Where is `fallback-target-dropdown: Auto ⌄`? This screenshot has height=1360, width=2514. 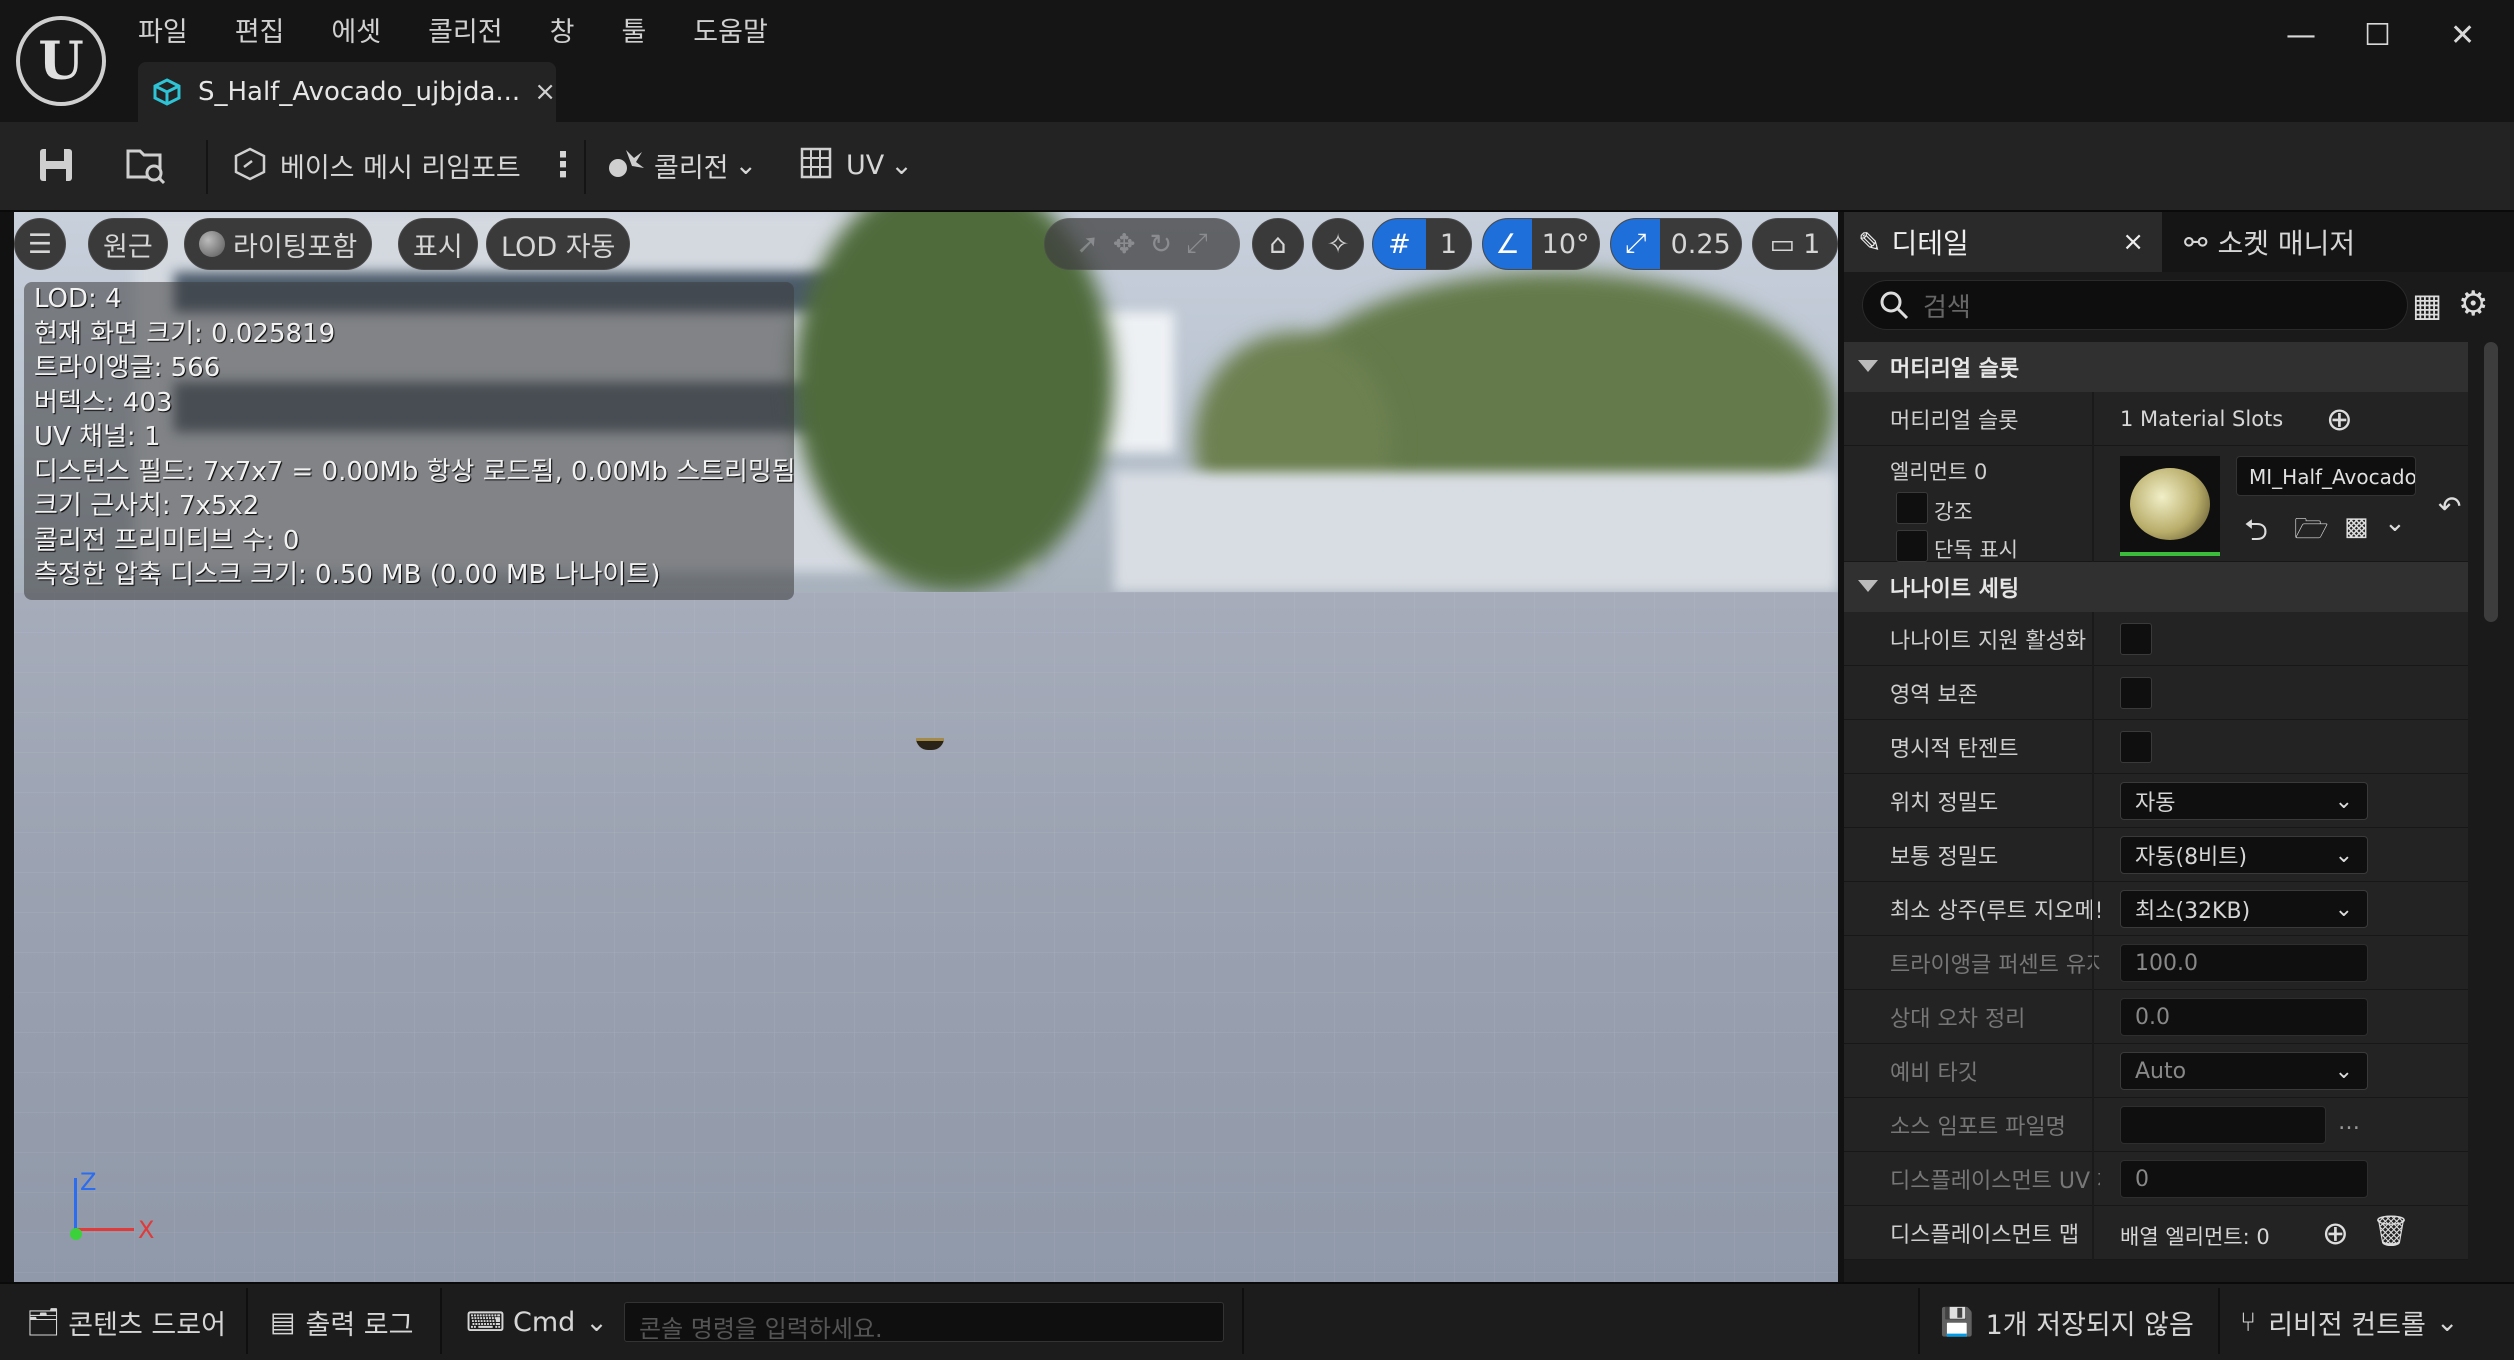 fallback-target-dropdown: Auto ⌄ is located at coordinates (2244, 1071).